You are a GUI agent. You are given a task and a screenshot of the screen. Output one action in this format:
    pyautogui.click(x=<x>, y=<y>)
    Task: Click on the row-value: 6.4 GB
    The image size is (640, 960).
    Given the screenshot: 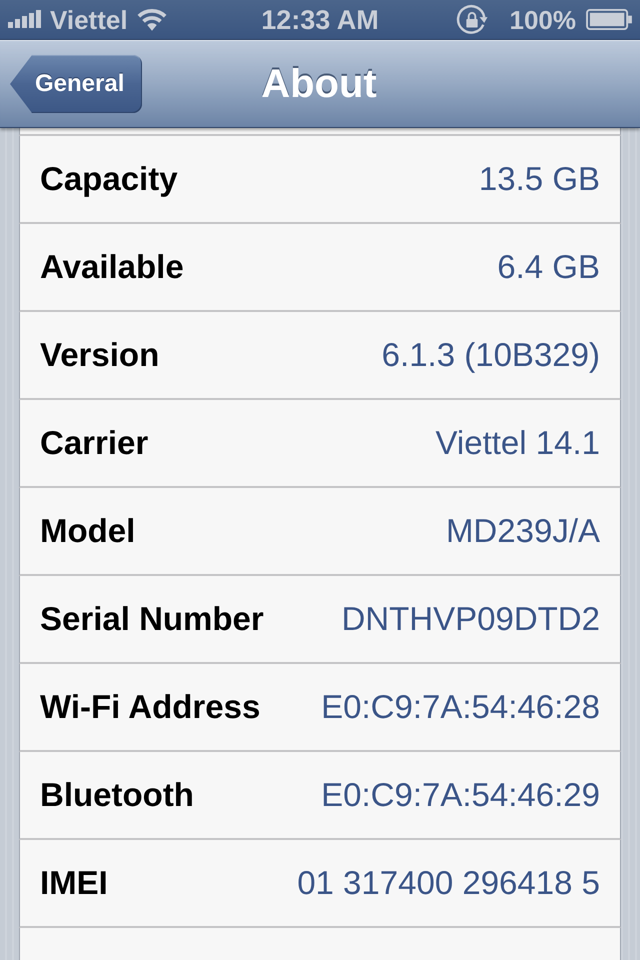 What is the action you would take?
    pyautogui.click(x=548, y=267)
    